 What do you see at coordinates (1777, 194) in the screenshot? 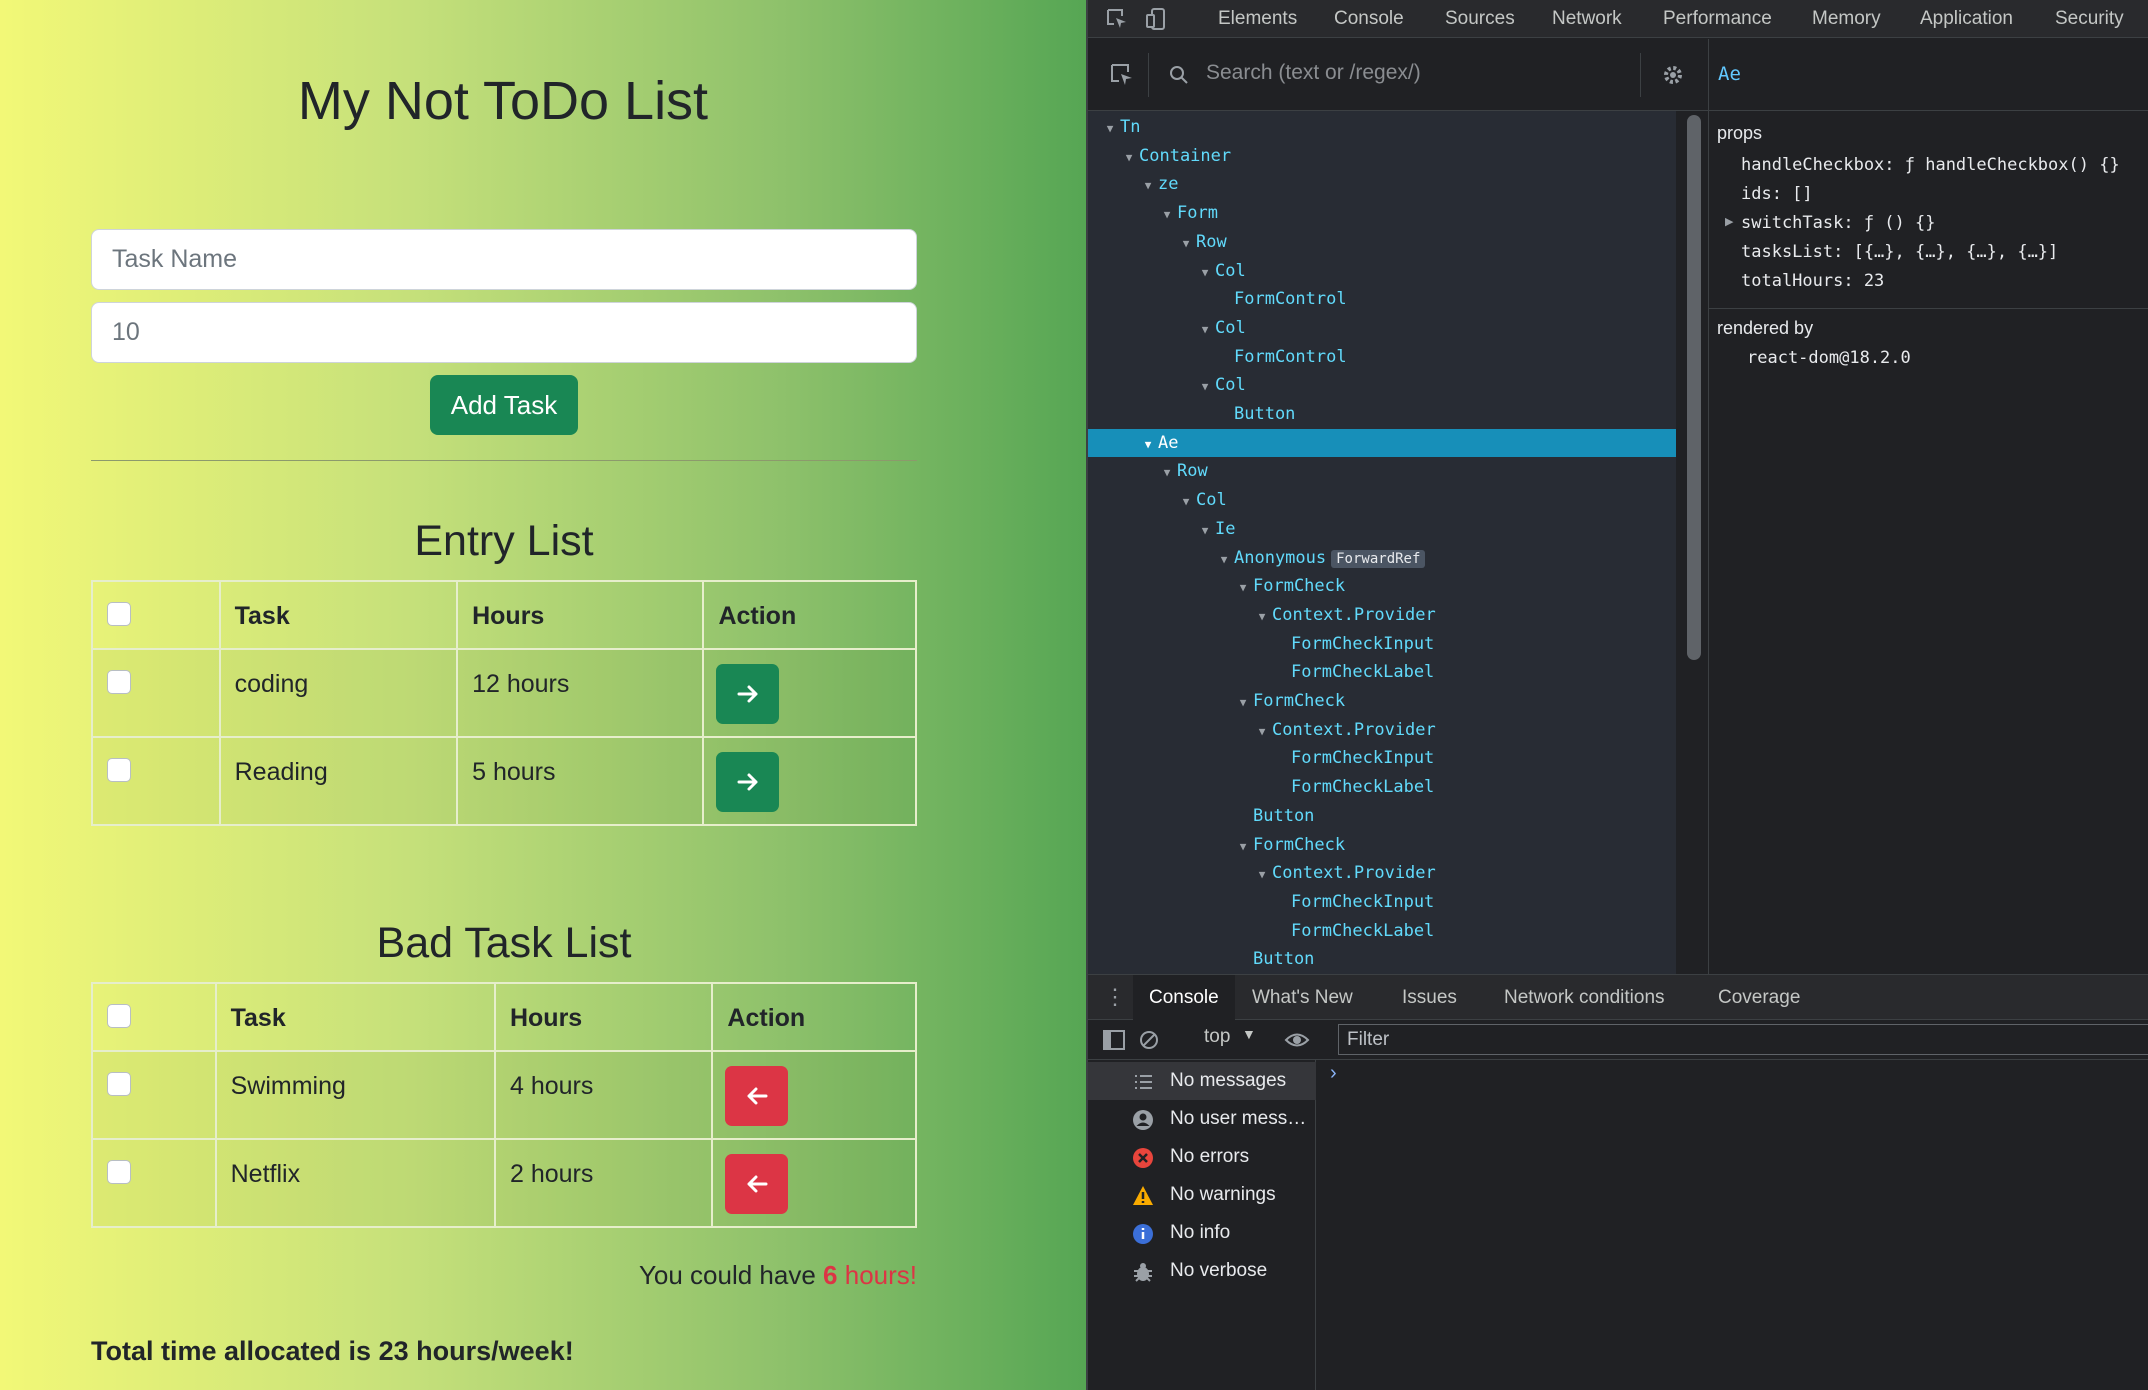
I see `prop-line: ids: []` at bounding box center [1777, 194].